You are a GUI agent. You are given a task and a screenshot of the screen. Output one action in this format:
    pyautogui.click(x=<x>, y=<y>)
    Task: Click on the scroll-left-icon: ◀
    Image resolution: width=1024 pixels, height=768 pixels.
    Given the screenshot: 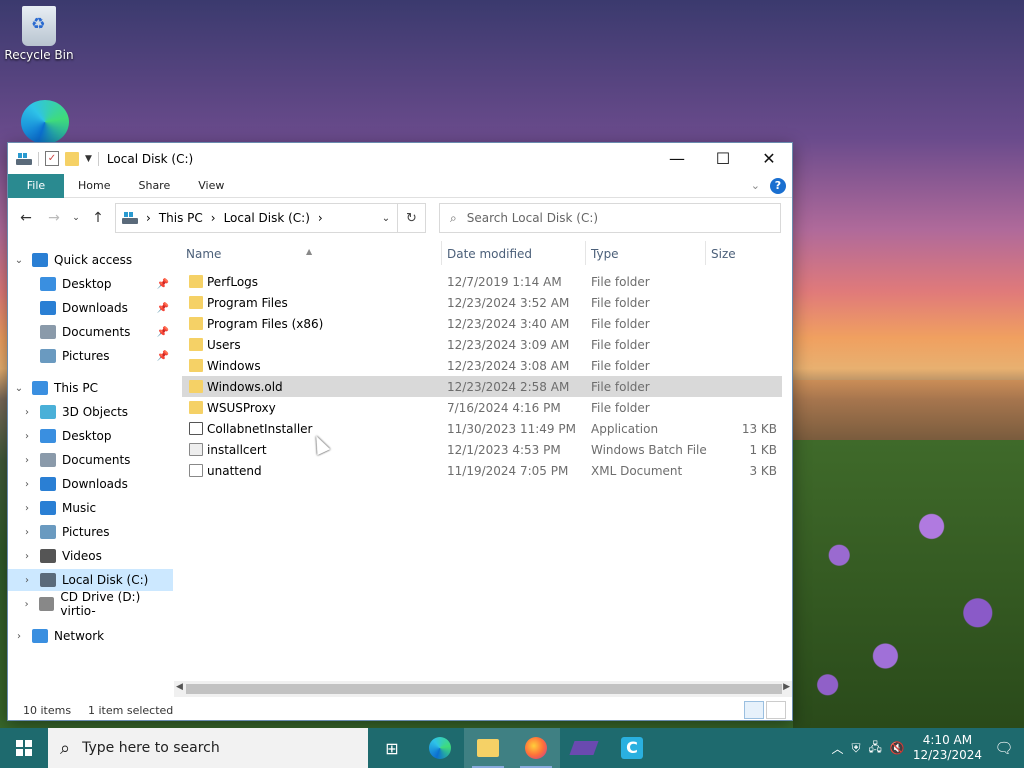 What is the action you would take?
    pyautogui.click(x=179, y=687)
    